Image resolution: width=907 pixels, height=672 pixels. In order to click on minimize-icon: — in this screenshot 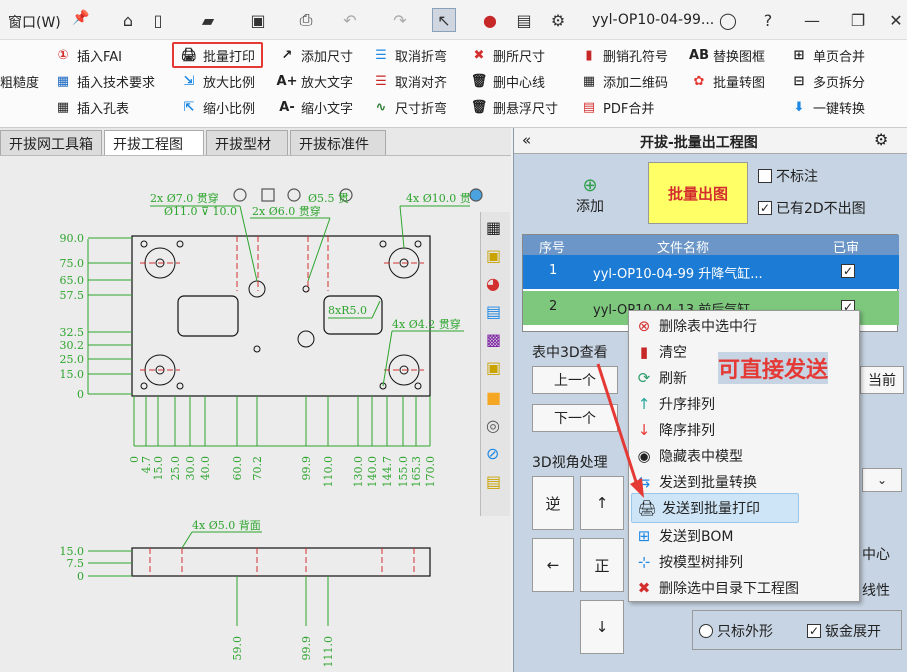, I will do `click(812, 20)`.